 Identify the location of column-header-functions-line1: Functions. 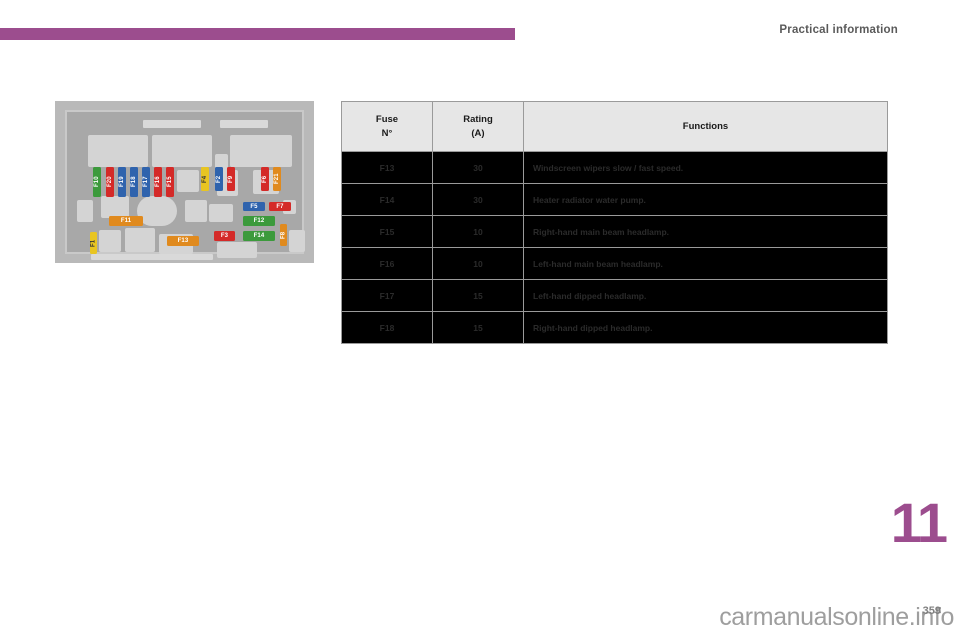
(705, 126).